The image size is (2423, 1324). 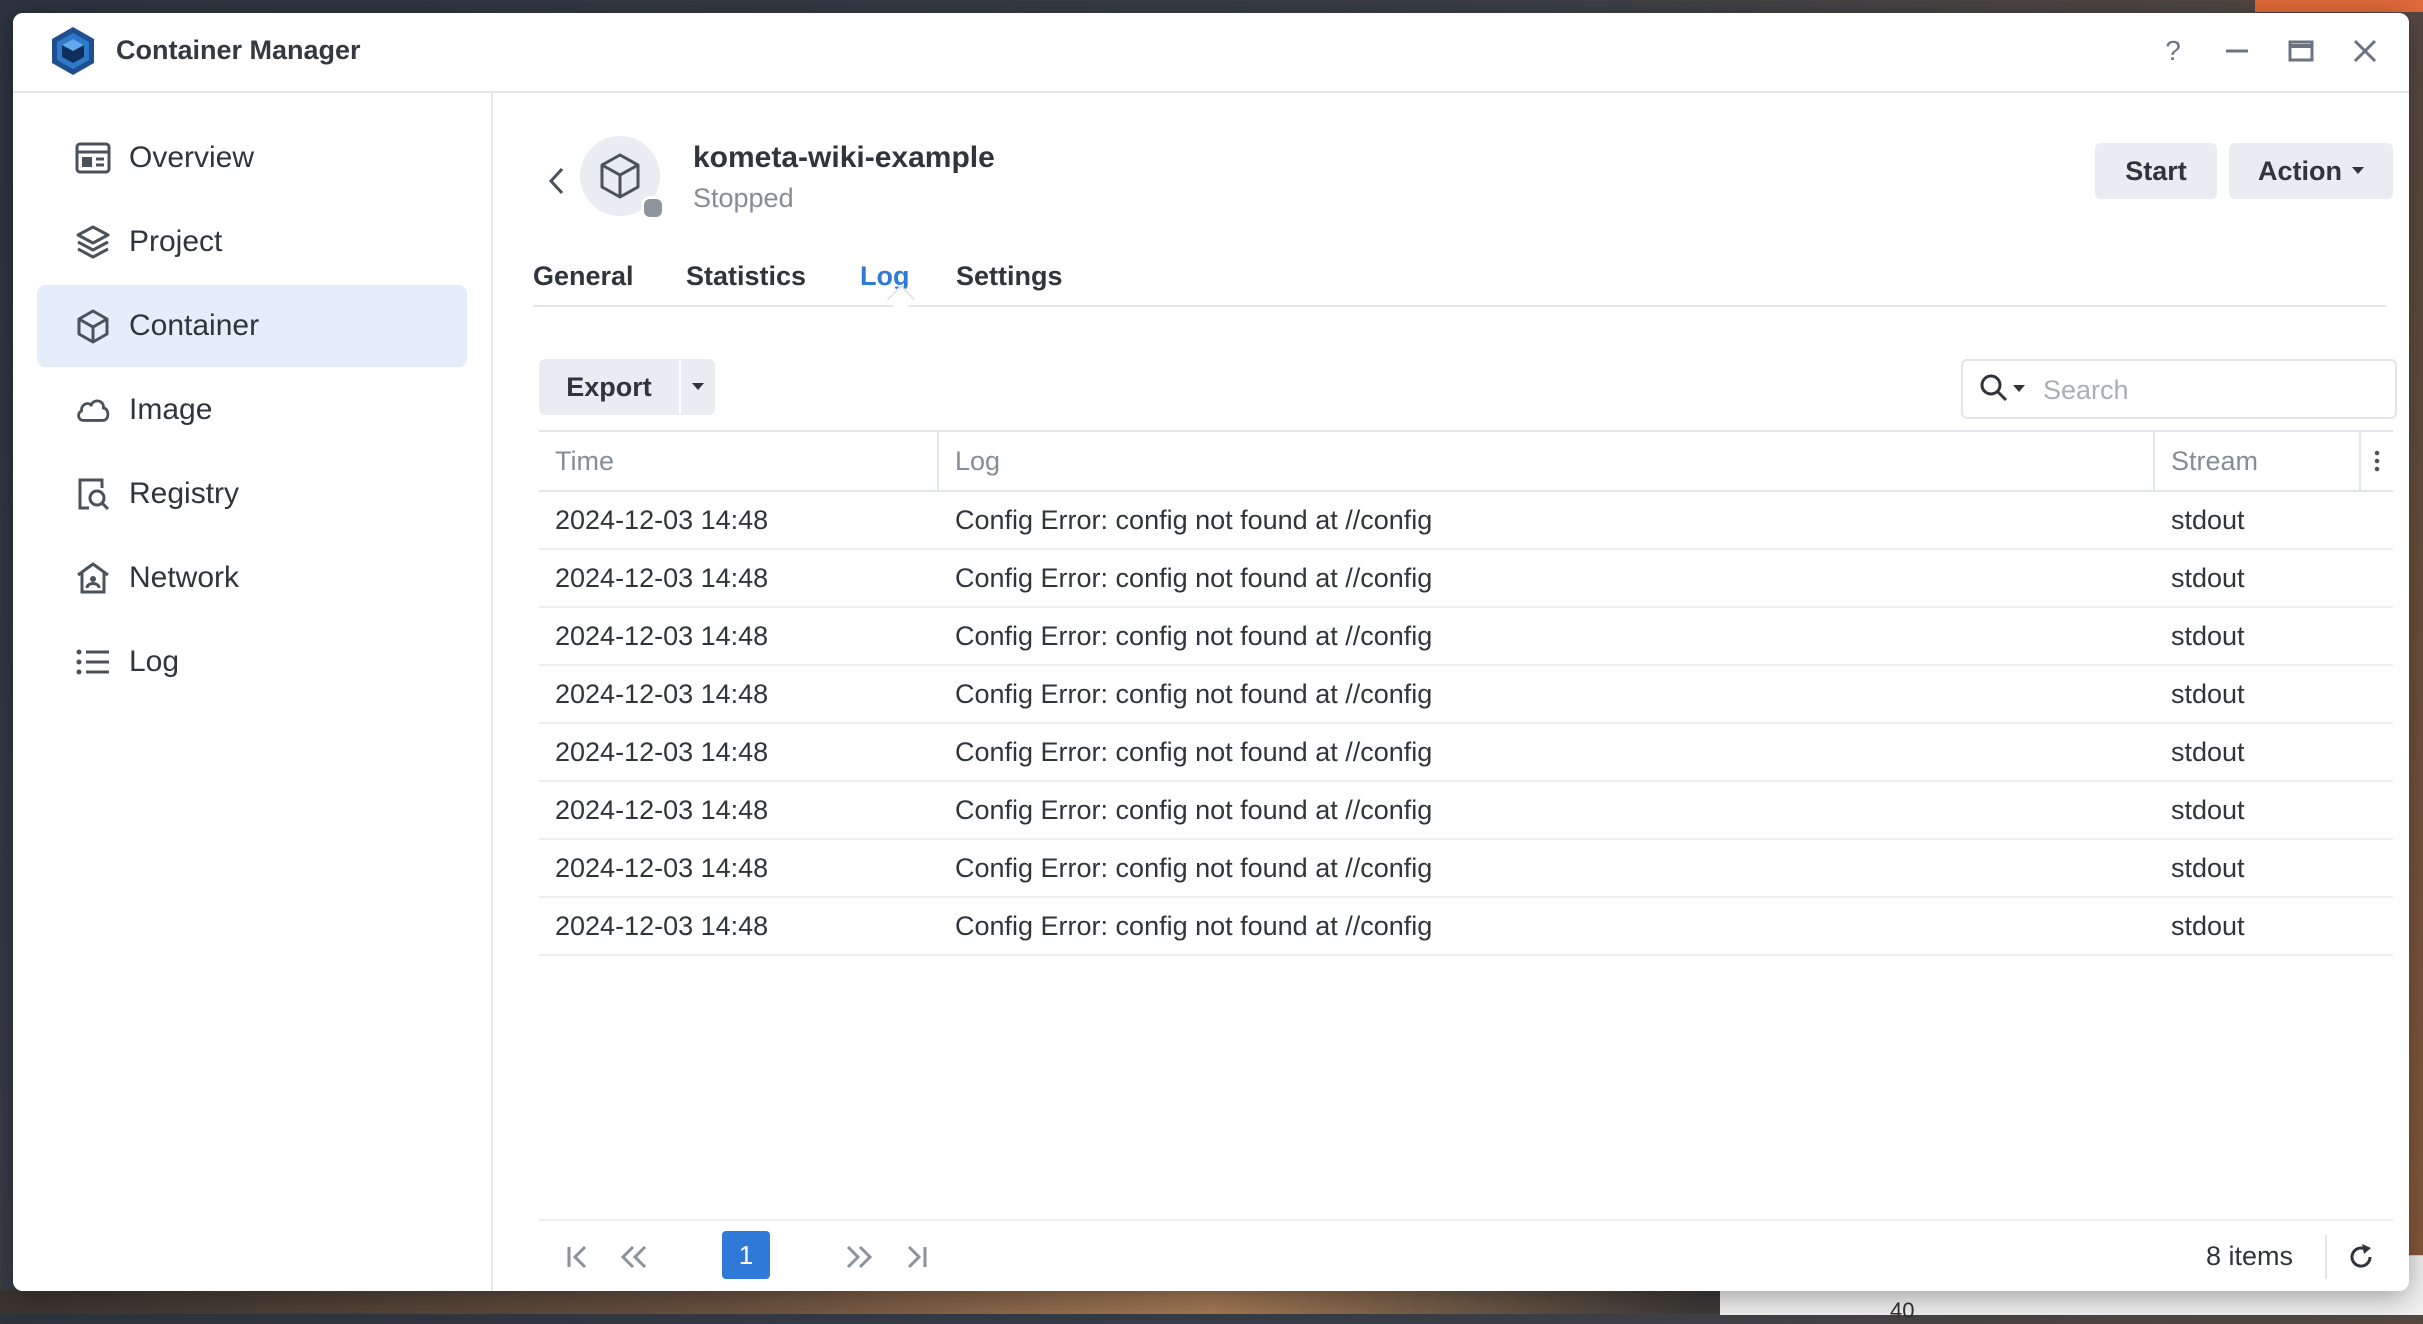 What do you see at coordinates (743, 198) in the screenshot?
I see `container-status: Stopped` at bounding box center [743, 198].